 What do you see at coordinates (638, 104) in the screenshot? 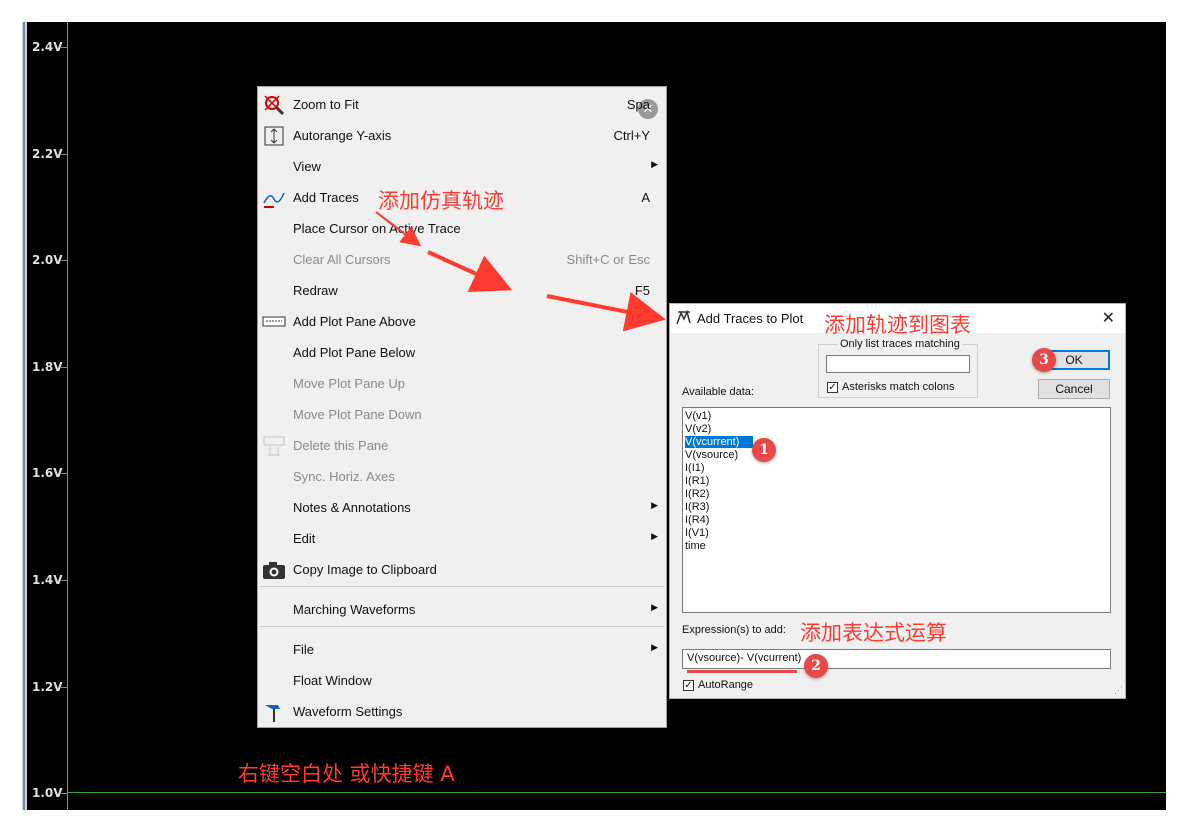
I see `menu-item-shortcut: Spa` at bounding box center [638, 104].